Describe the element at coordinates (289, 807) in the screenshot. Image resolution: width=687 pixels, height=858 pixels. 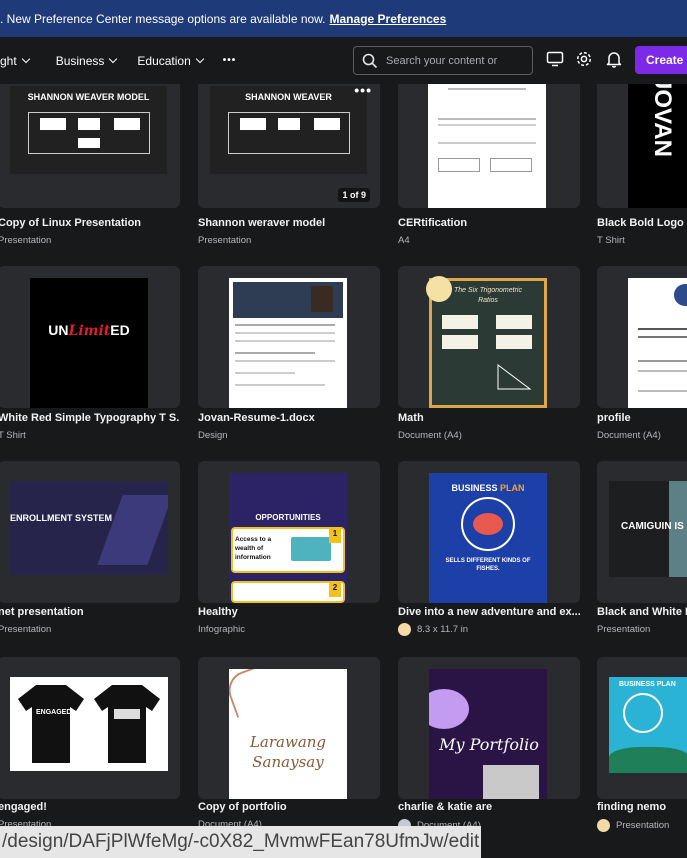
I see `card-title: Copy of portfolio` at that location.